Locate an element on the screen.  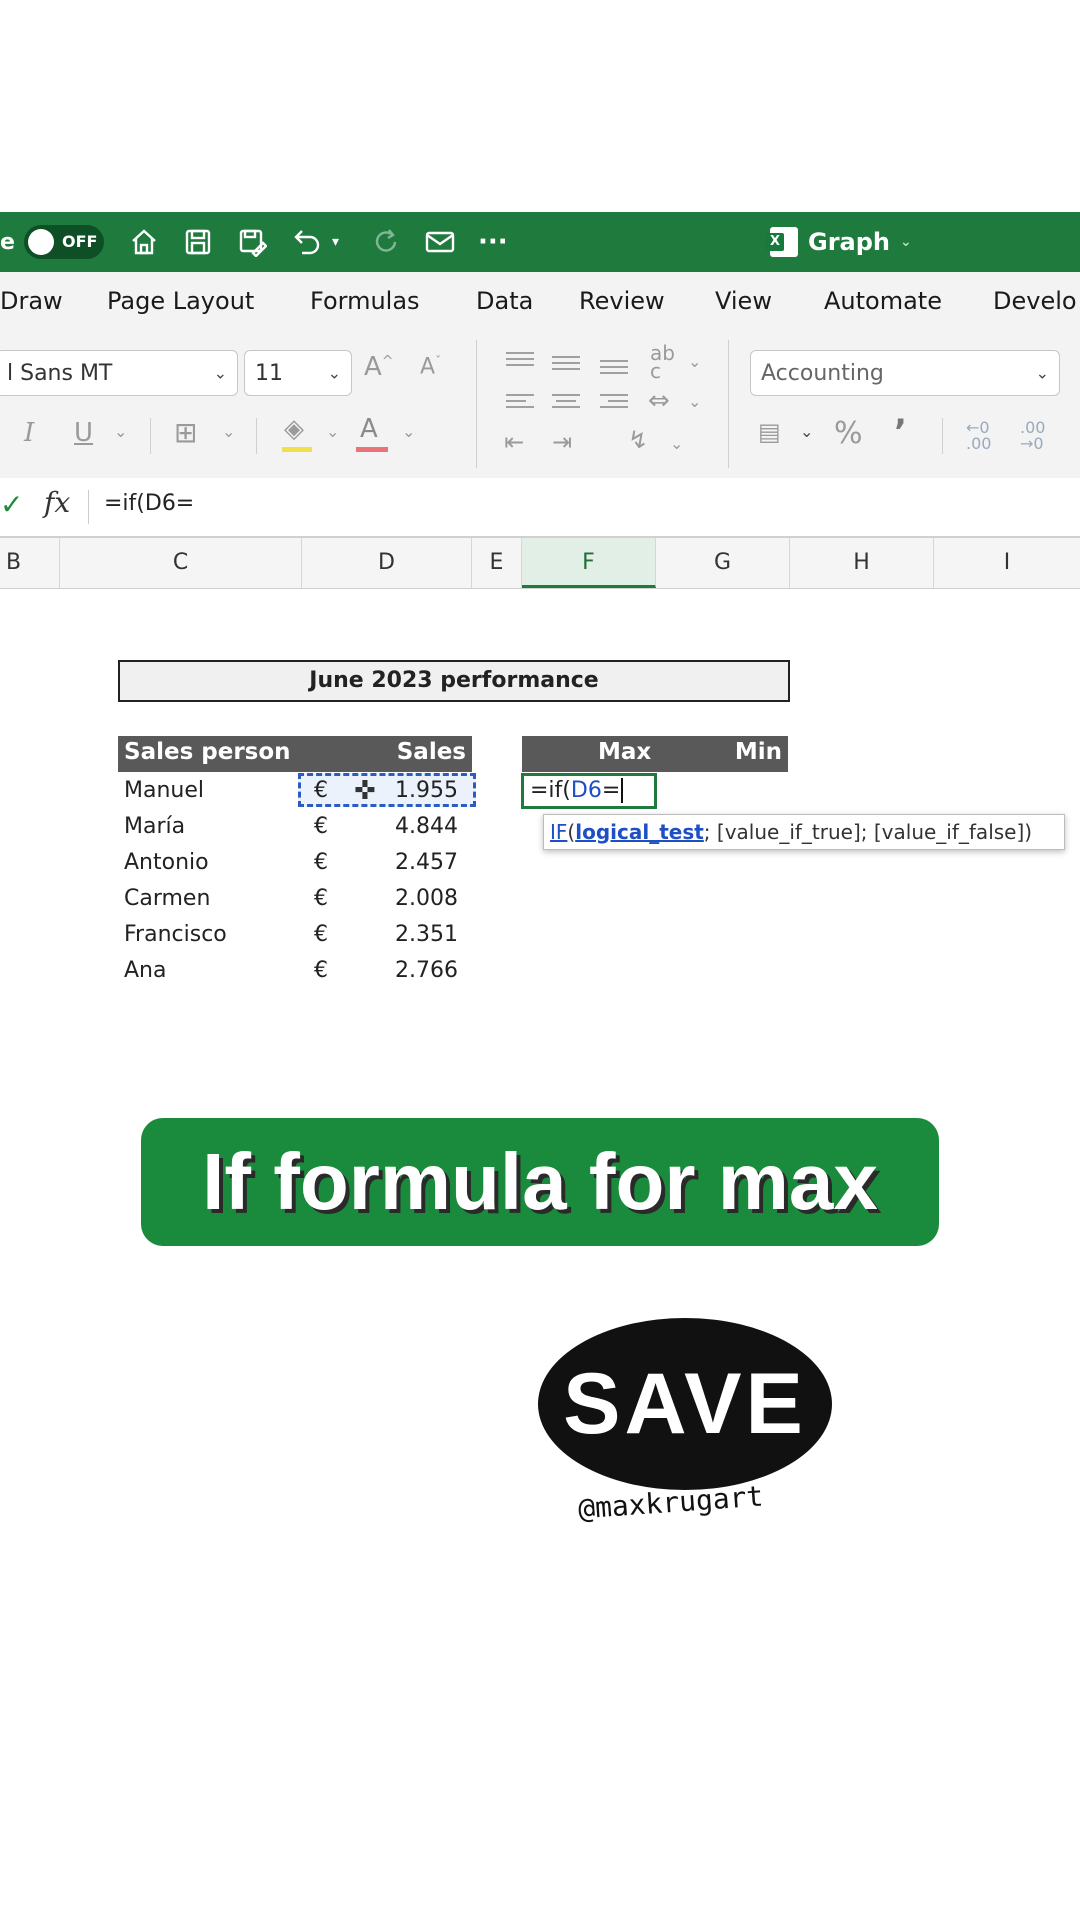
decrease-indent-icon: ⇤ is located at coordinates (514, 442).